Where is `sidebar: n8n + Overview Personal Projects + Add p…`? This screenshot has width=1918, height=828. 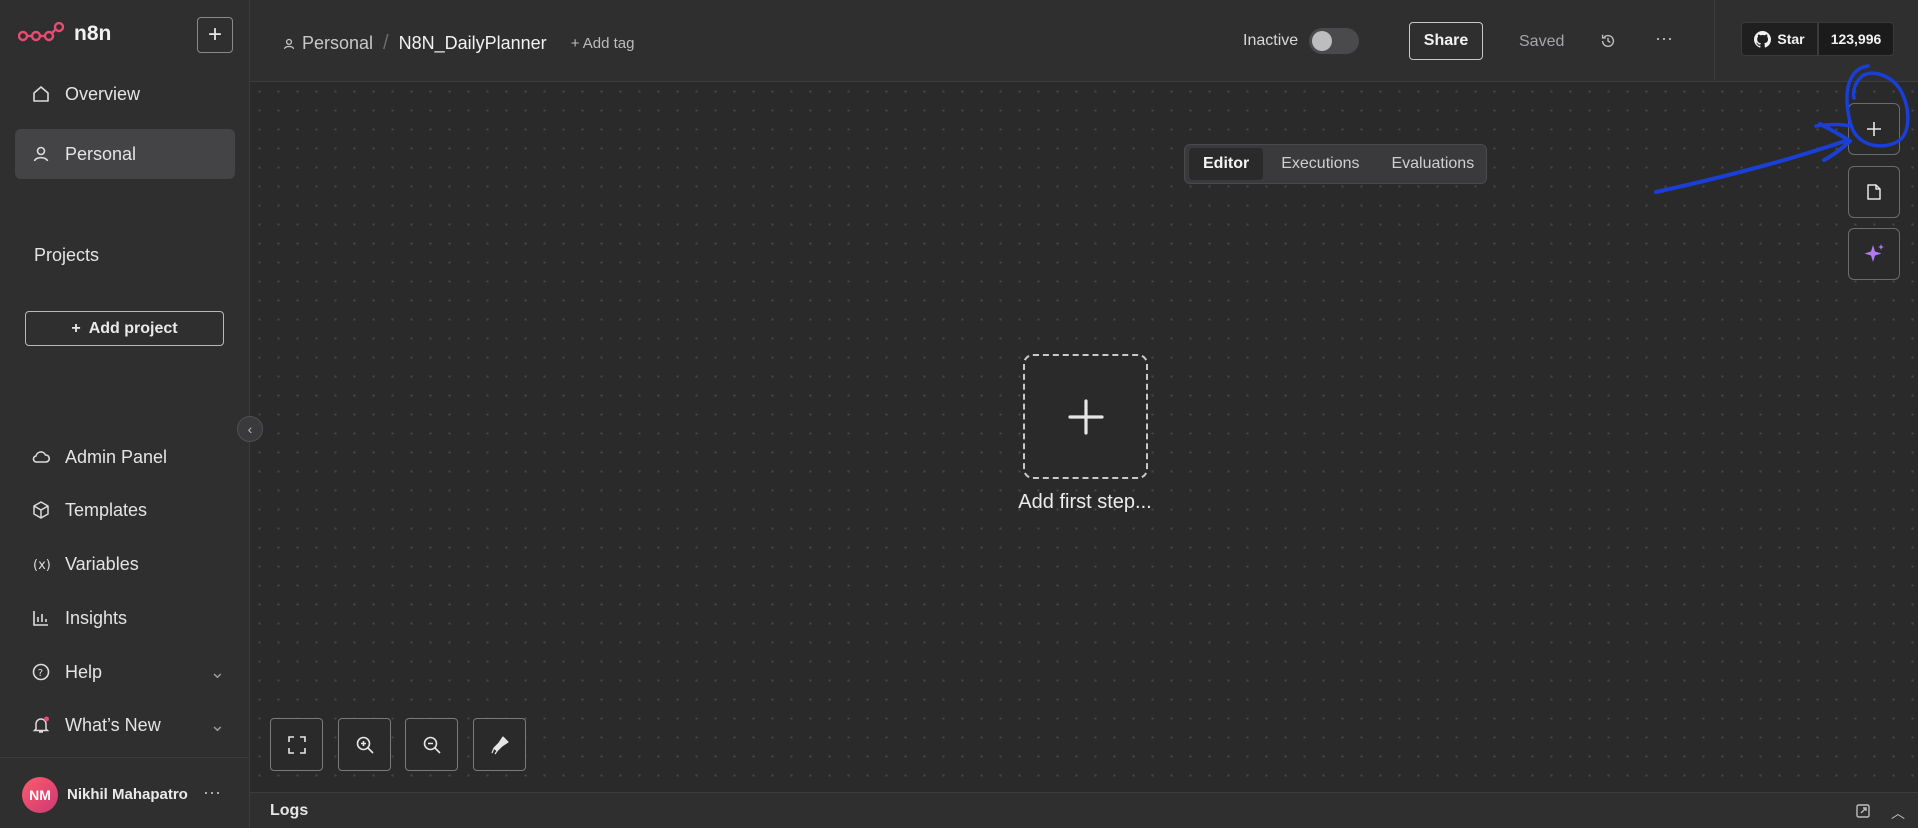
sidebar: n8n + Overview Personal Projects + Add p… is located at coordinates (125, 414).